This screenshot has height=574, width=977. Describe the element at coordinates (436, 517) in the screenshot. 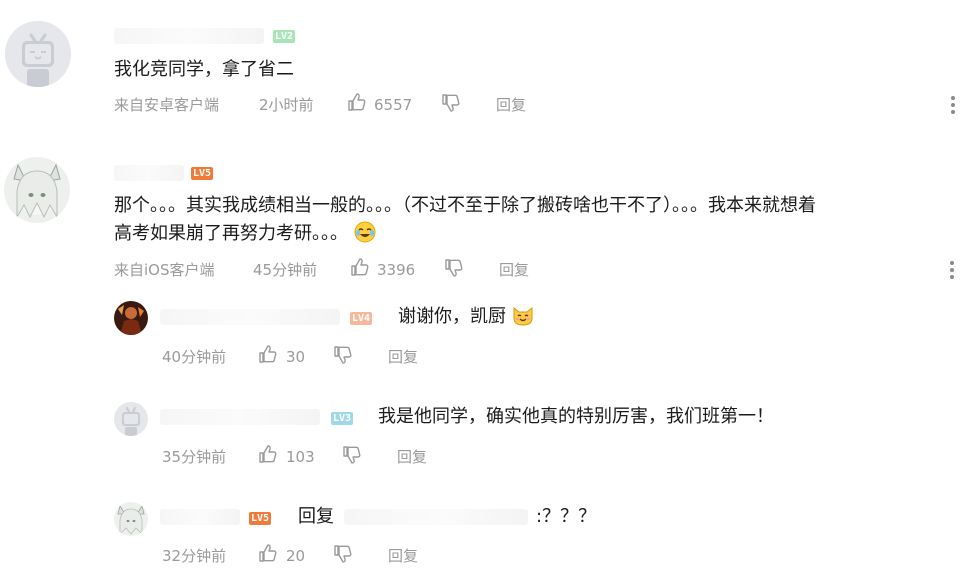

I see `mentioned-username` at that location.